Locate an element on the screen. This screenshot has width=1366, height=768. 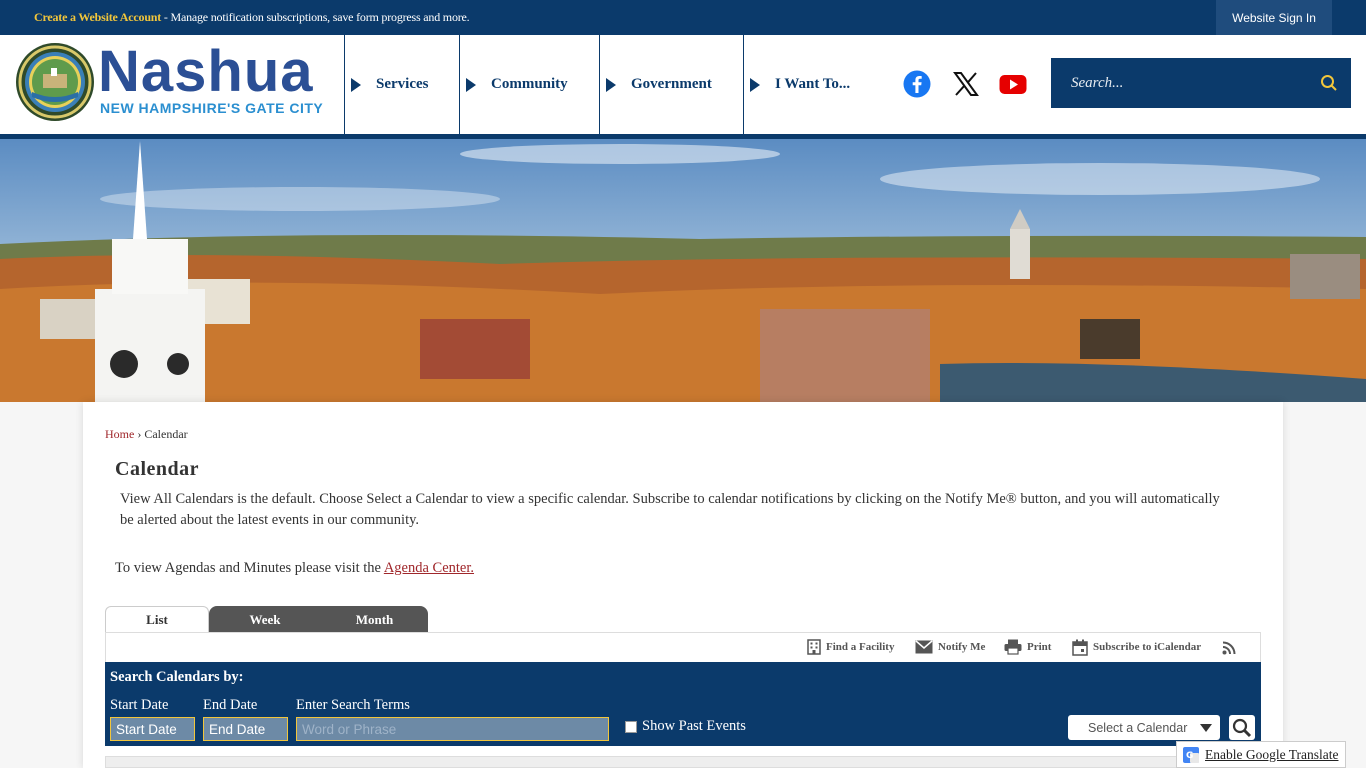
nav-label: Community is located at coordinates (529, 84).